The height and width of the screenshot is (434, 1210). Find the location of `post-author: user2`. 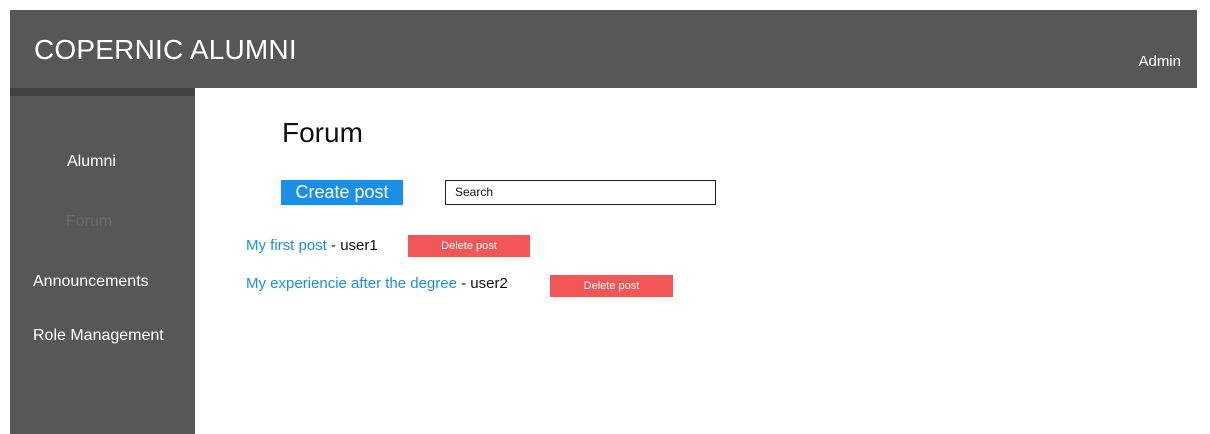

post-author: user2 is located at coordinates (489, 283).